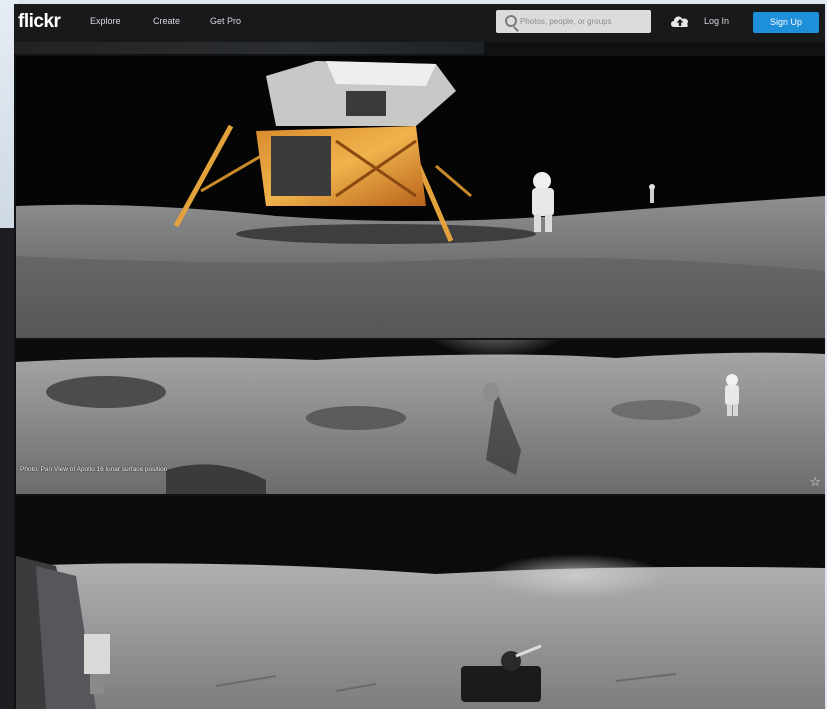  I want to click on nav-explore: Explore, so click(105, 21).